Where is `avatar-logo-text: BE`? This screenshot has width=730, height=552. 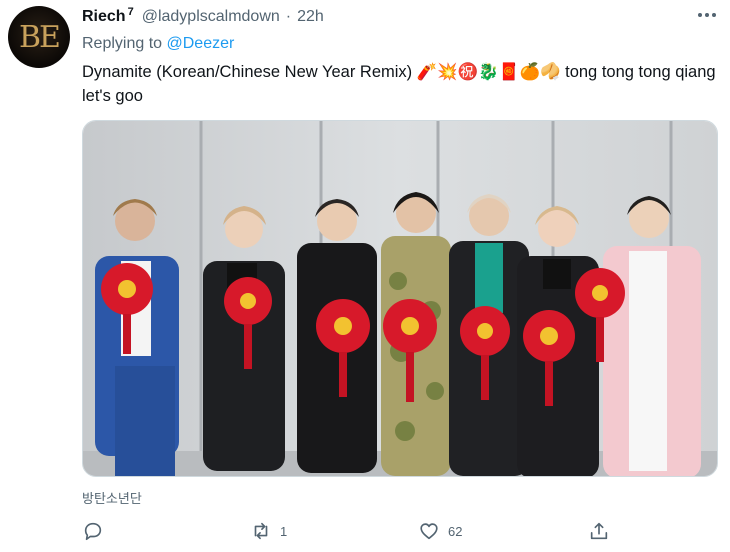 avatar-logo-text: BE is located at coordinates (40, 37).